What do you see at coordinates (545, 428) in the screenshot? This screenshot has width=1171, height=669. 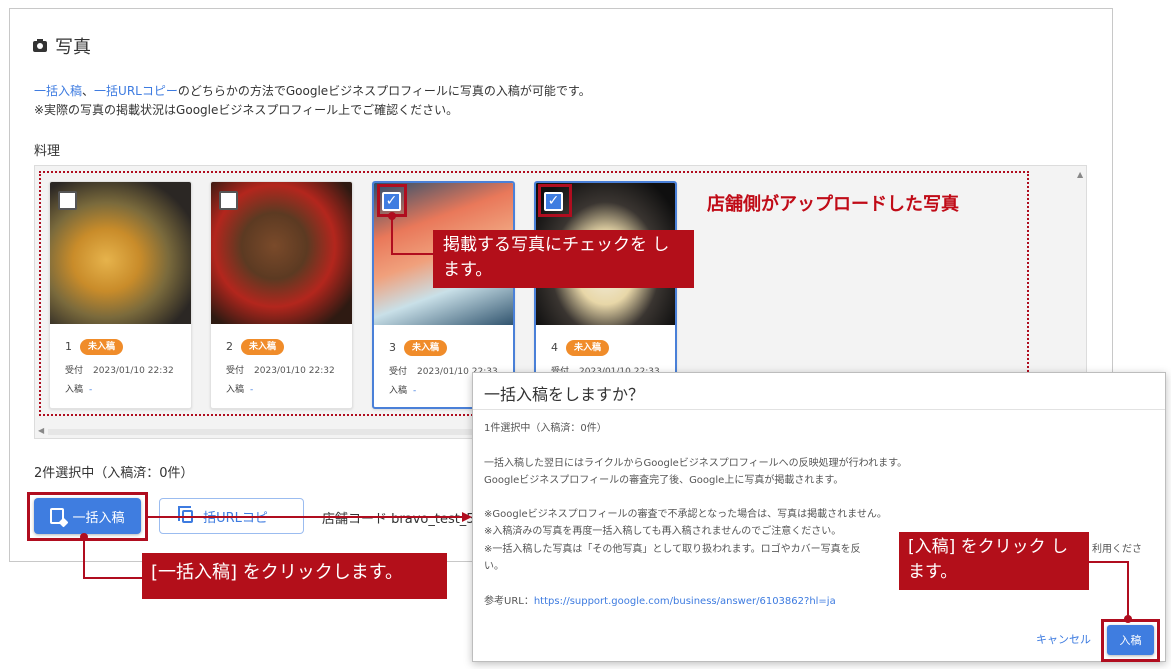 I see `dialog-selected-count: 1件選択中（入稿済：0件）` at bounding box center [545, 428].